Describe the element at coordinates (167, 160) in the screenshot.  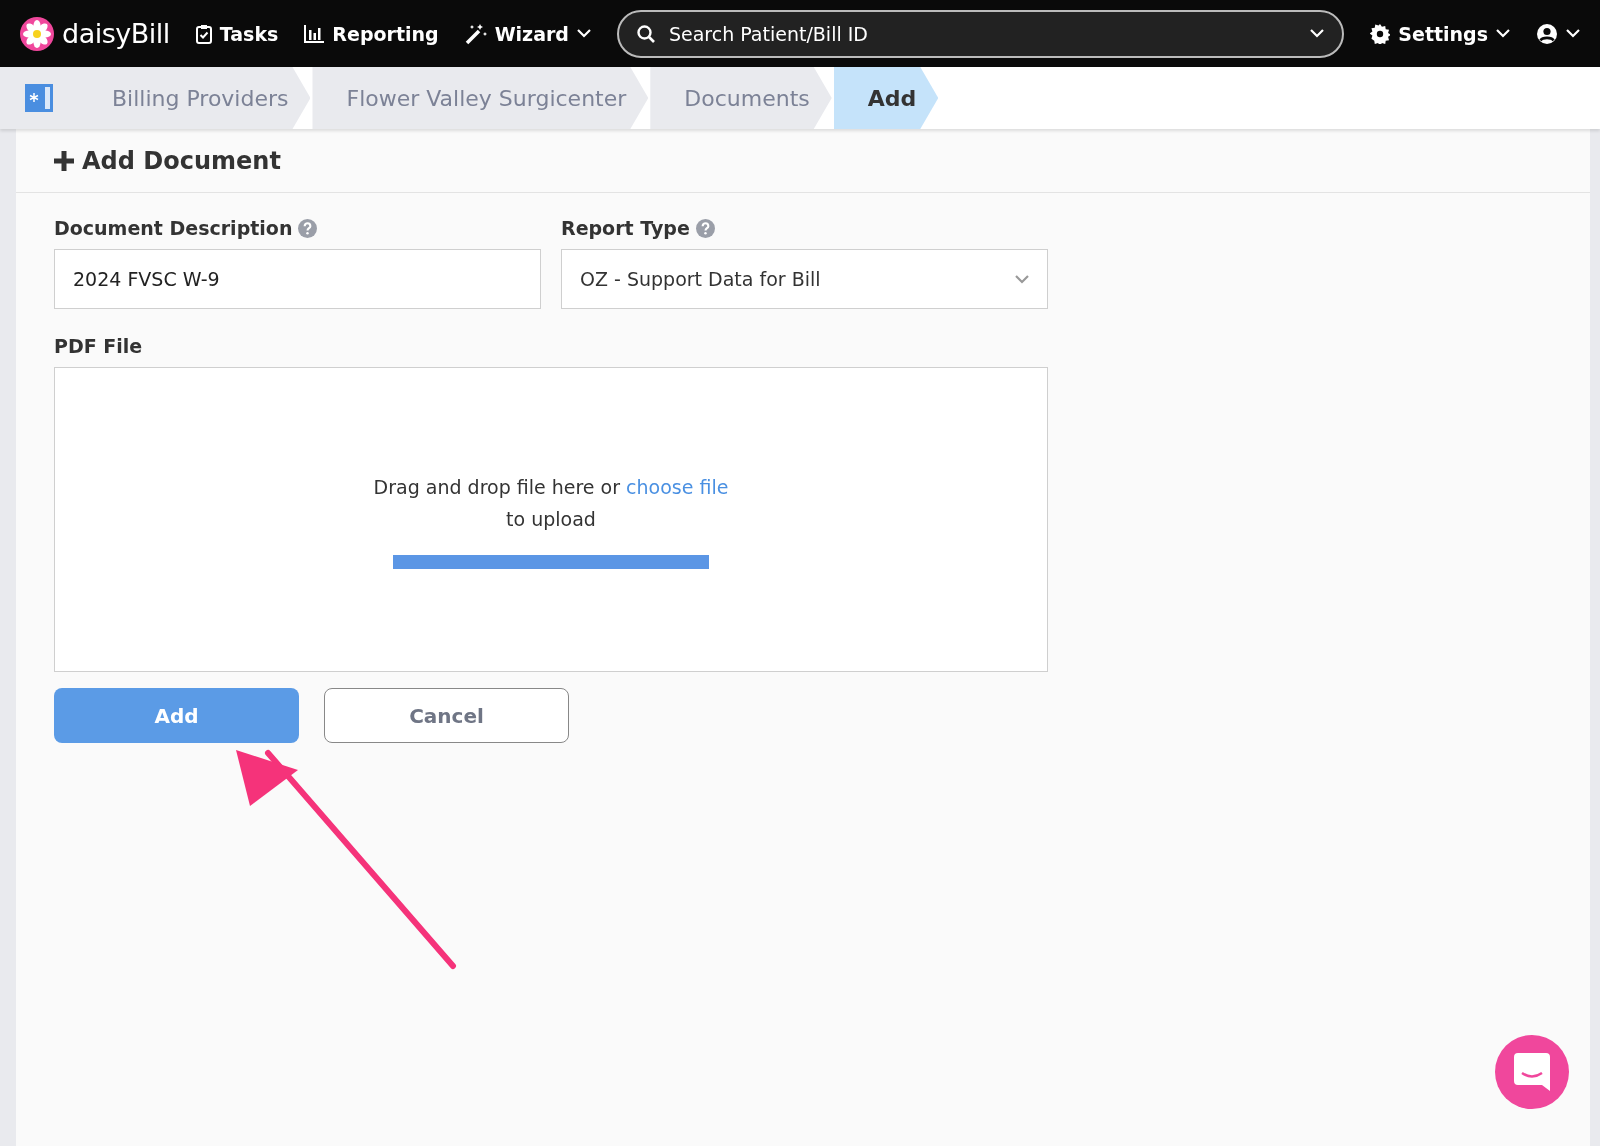
I see `form-title: Add Document` at that location.